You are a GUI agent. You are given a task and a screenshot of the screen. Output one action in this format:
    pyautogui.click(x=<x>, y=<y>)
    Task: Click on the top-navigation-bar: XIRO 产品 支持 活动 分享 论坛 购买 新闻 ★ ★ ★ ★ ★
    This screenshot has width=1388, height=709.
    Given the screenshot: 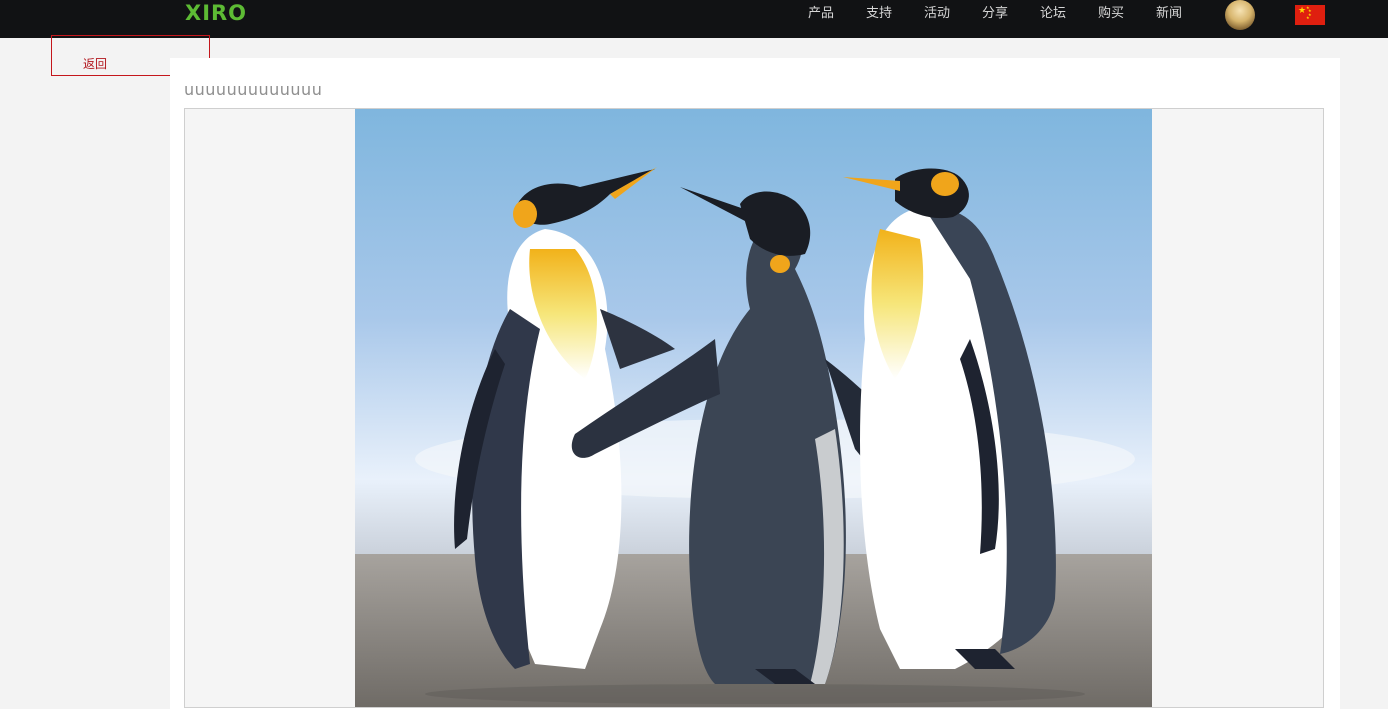 What is the action you would take?
    pyautogui.click(x=694, y=19)
    